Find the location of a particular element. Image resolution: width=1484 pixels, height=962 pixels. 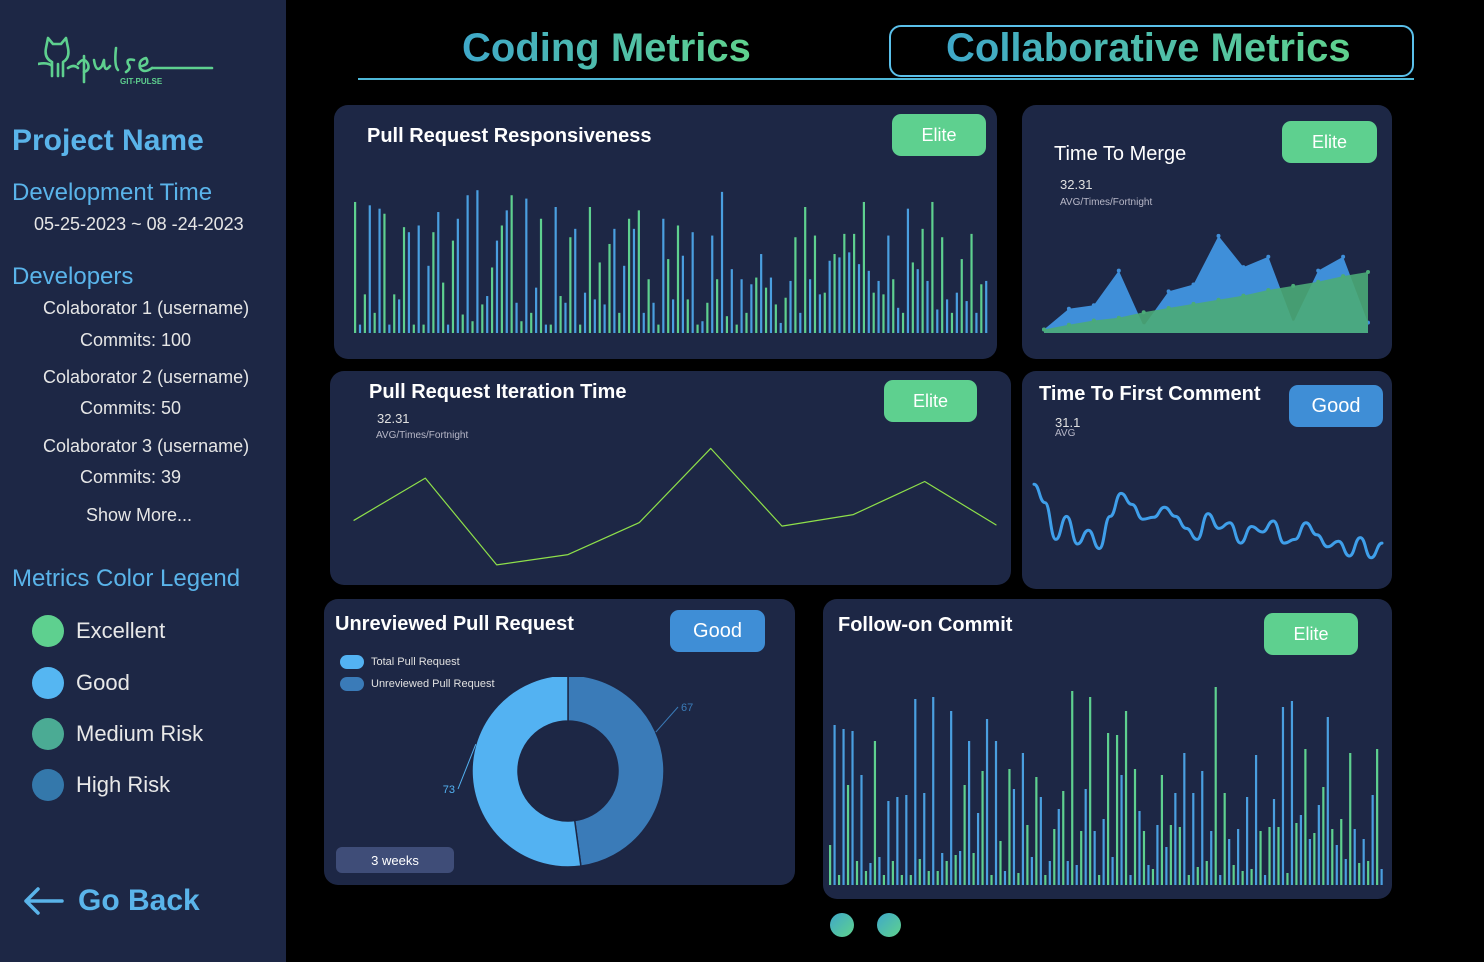

card-title: Pull Request Iteration Time is located at coordinates (498, 392).